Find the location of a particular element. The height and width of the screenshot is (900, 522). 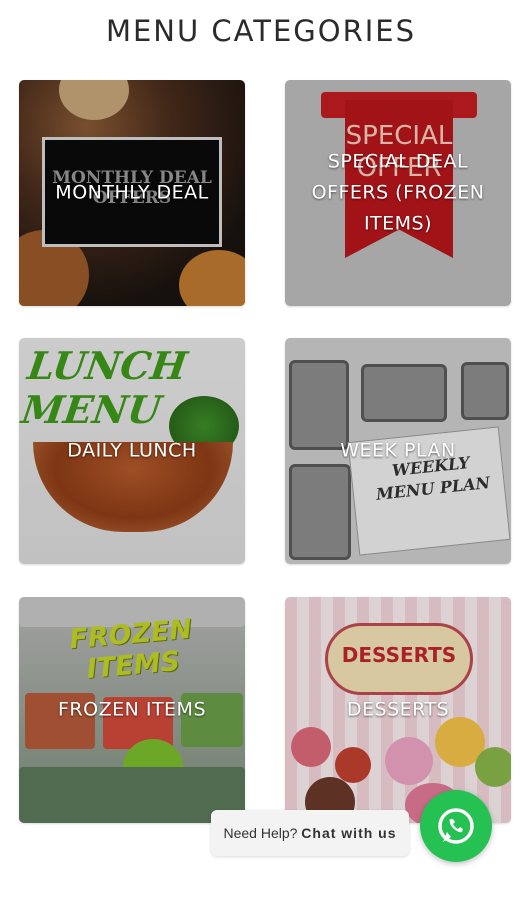

chat-help-pill: Need Help? Chat with us is located at coordinates (310, 833).